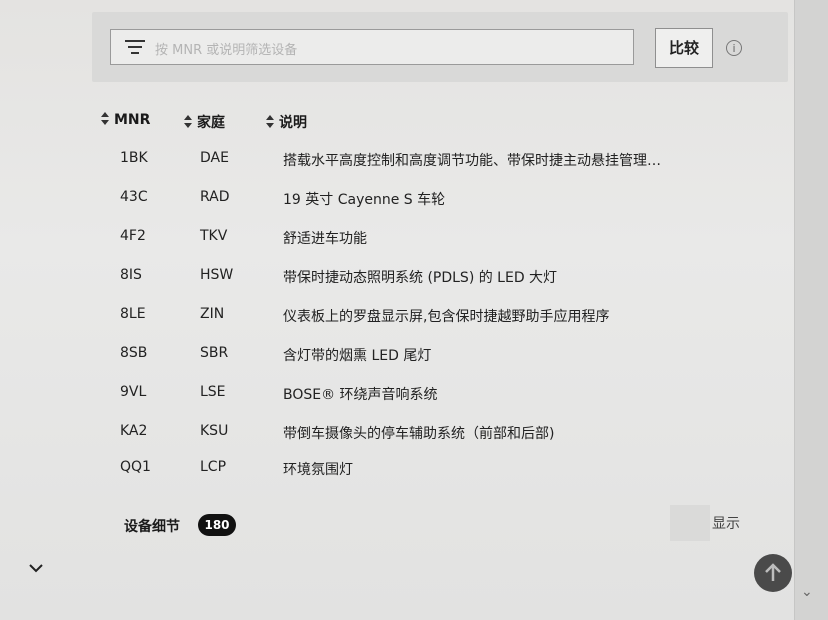 This screenshot has width=828, height=620. What do you see at coordinates (397, 478) in the screenshot?
I see `table-row: QQ1 LCP 环境氛围灯` at bounding box center [397, 478].